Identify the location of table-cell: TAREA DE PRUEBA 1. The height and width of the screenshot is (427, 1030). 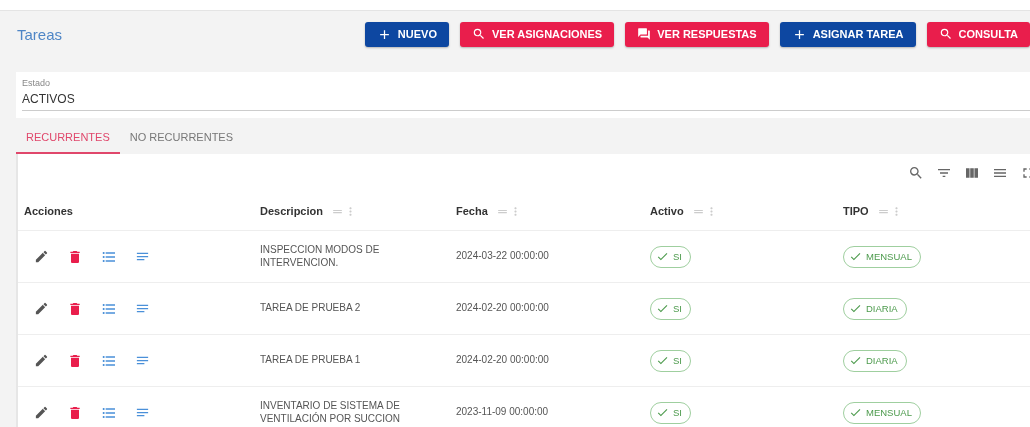
(310, 360).